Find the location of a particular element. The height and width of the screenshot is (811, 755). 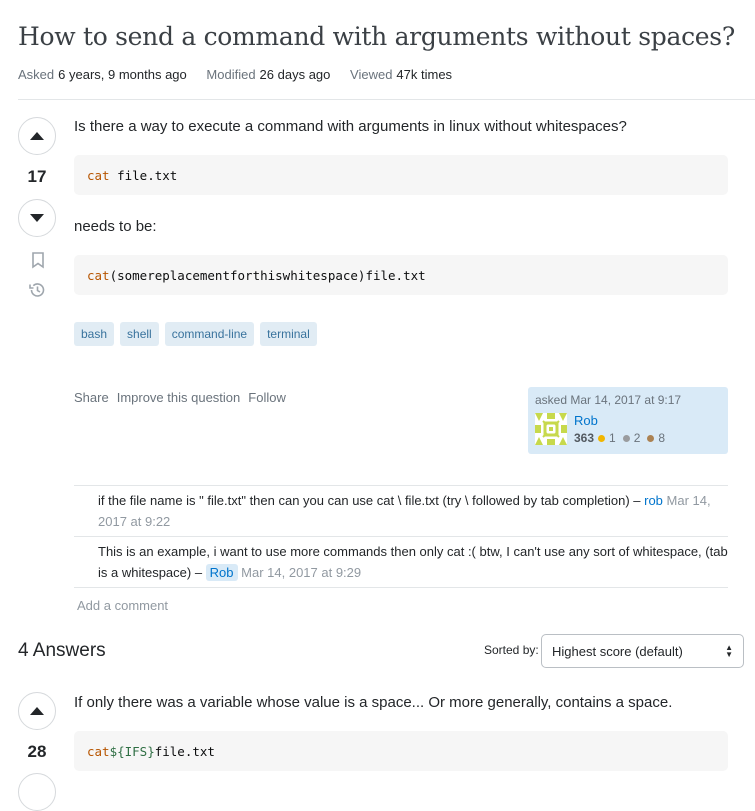

arrow-down-icon is located at coordinates (37, 218).